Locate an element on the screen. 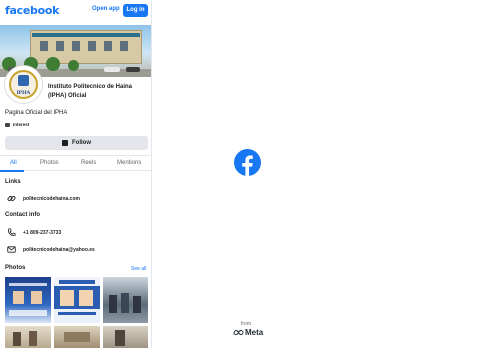 Image resolution: width=500 pixels, height=348 pixels. email-row: politecnicodehaina@yahoo.es is located at coordinates (51, 249).